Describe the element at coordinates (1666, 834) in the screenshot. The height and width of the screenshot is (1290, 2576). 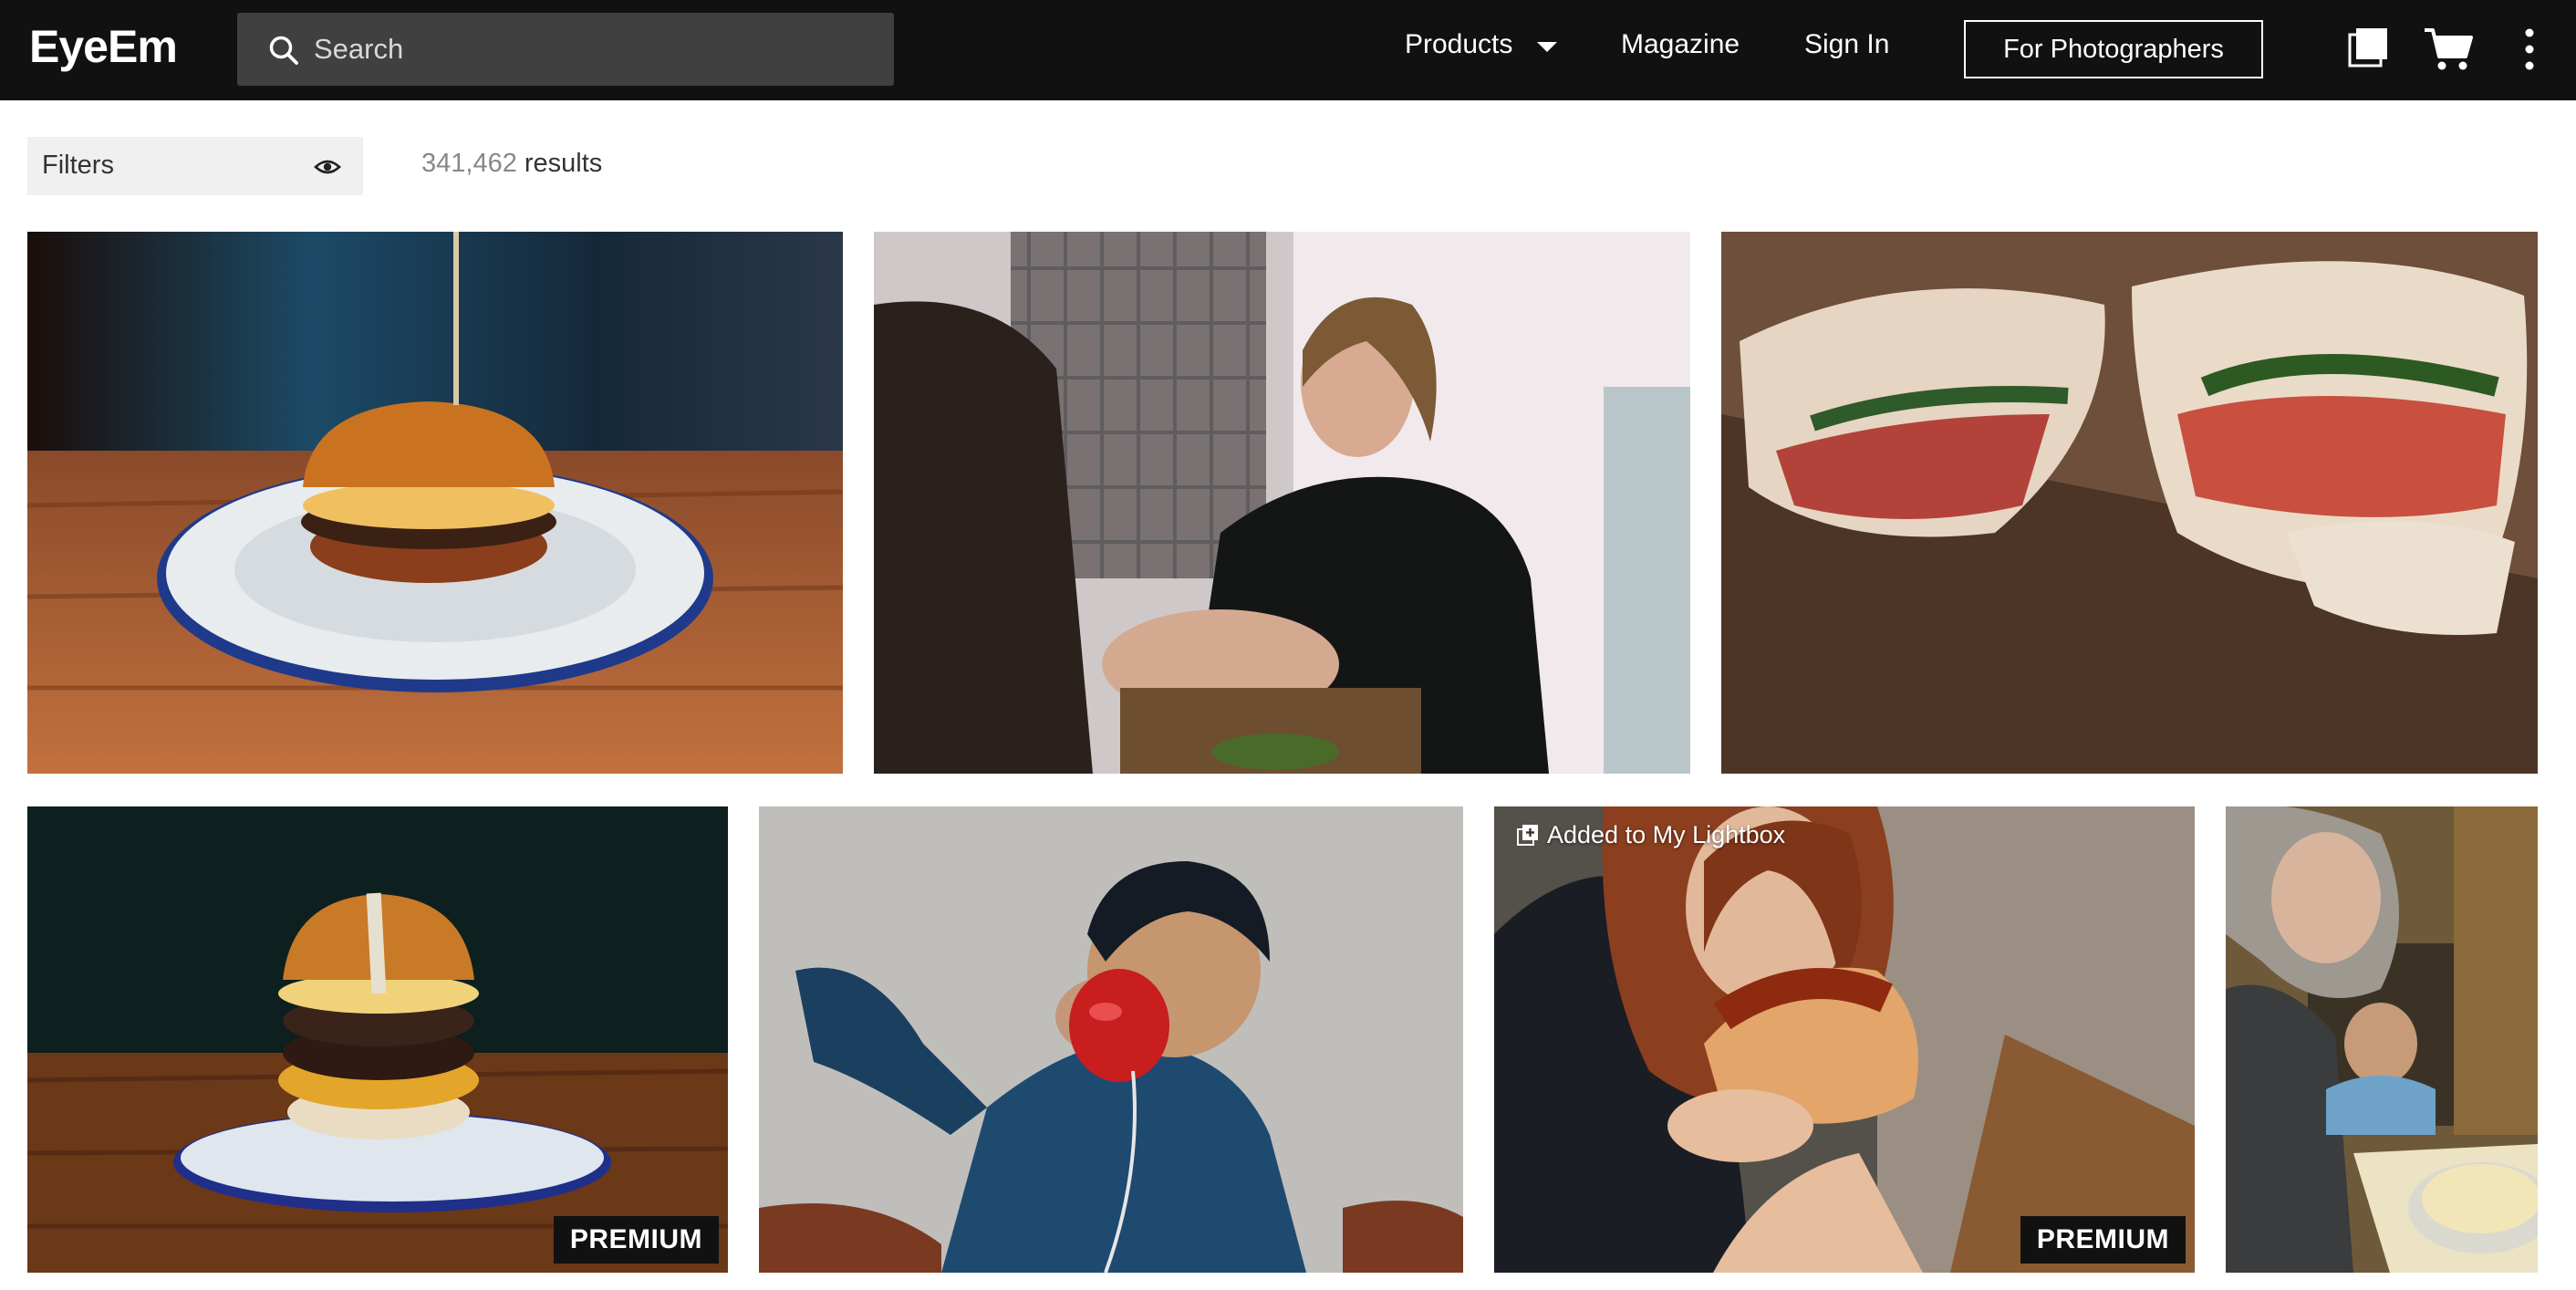
I see `added-to-lightbox-text: Added to My Lightbox` at that location.